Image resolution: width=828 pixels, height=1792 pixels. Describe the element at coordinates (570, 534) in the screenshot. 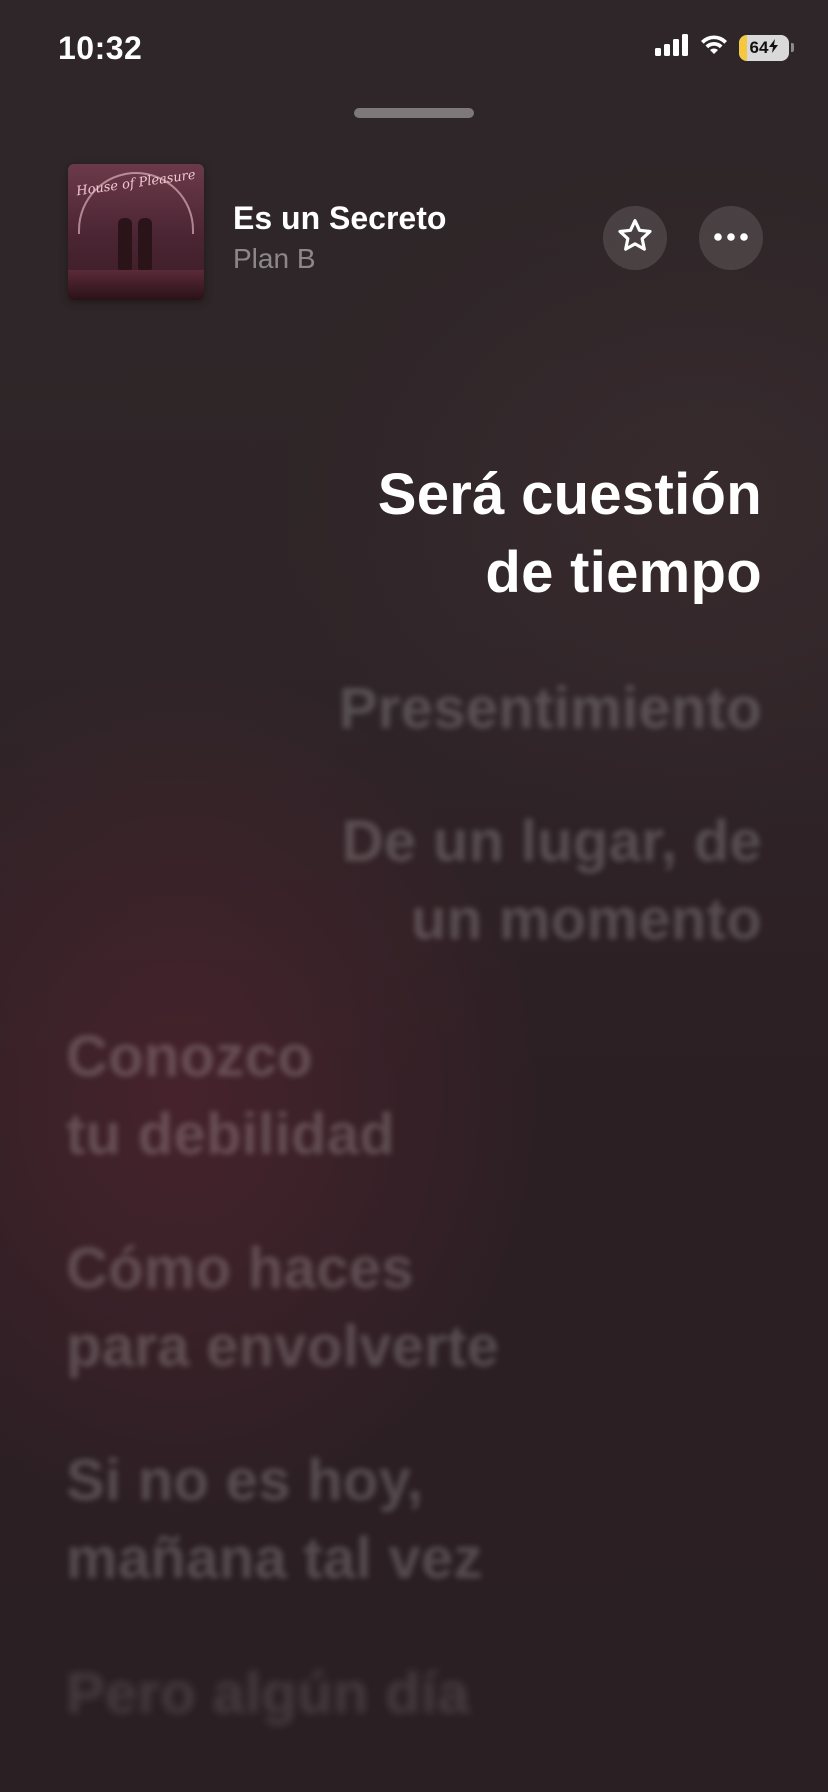

I see `lyric-line-active: Será cuestión de tiempo` at that location.